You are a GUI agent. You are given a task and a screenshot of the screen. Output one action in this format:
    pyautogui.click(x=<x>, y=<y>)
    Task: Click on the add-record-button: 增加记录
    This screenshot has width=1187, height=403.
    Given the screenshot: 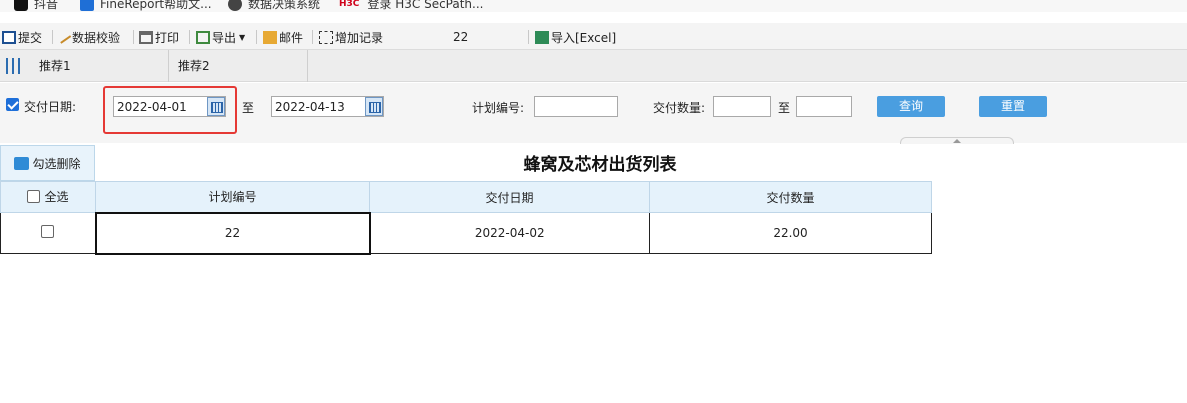 What is the action you would take?
    pyautogui.click(x=351, y=37)
    